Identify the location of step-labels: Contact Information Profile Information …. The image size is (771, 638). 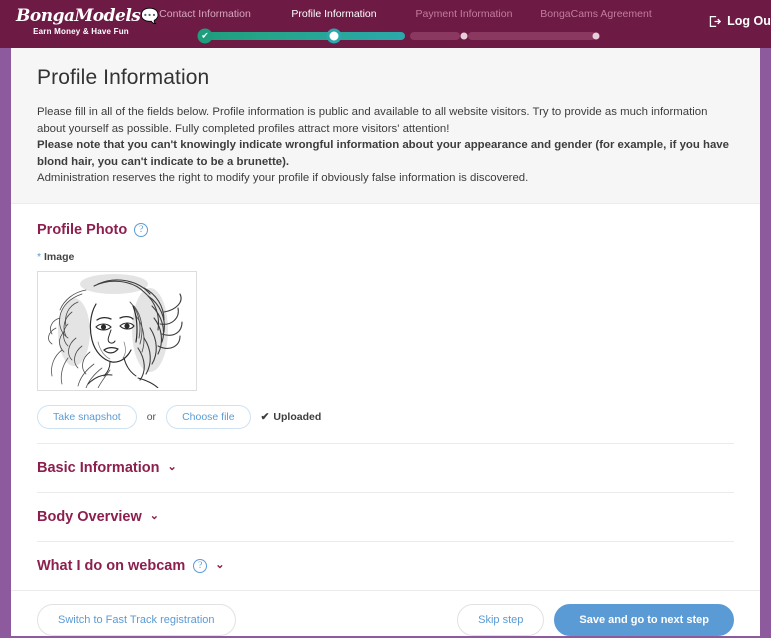
(403, 15).